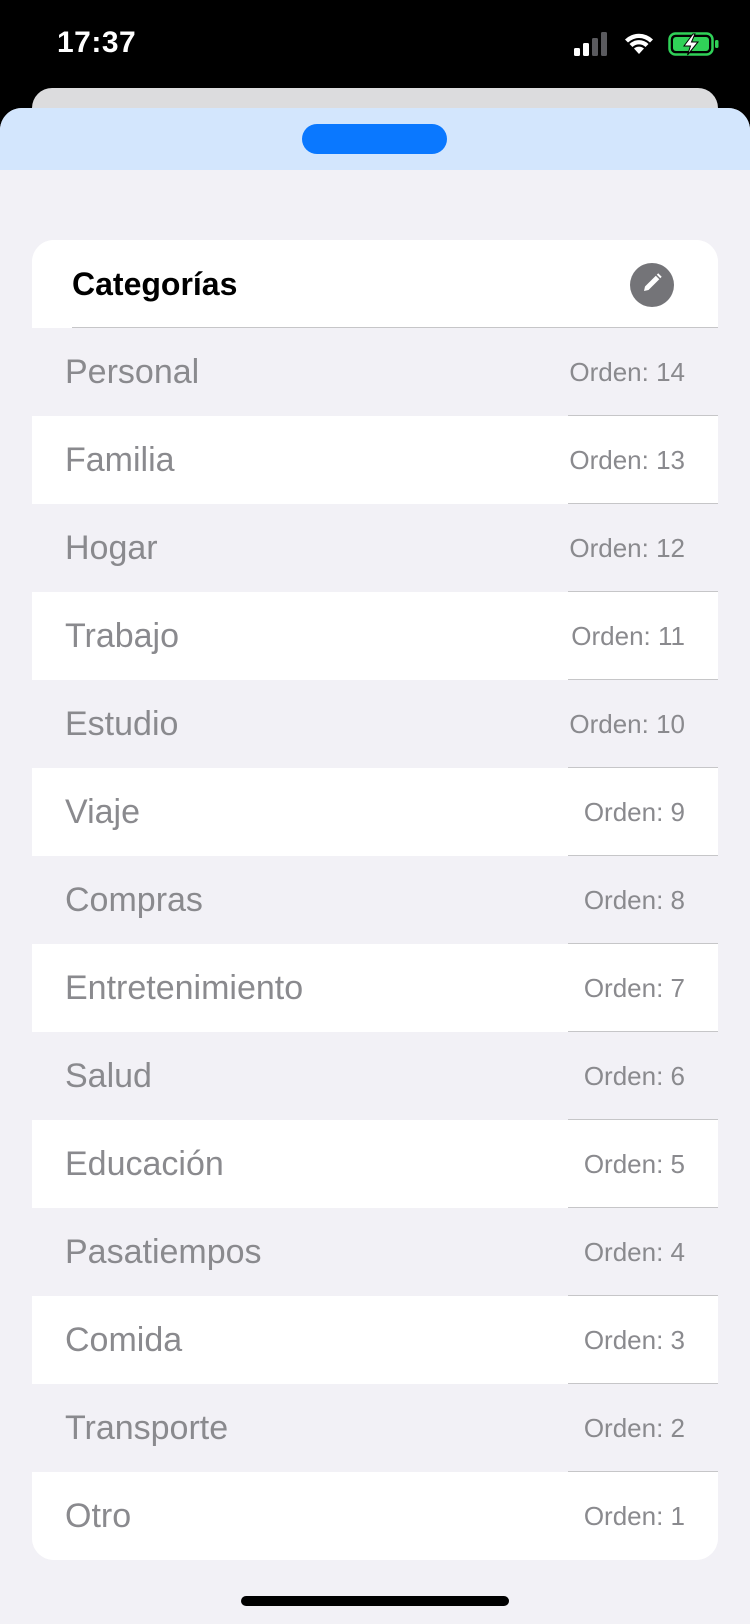 This screenshot has width=750, height=1624. I want to click on category-order: Orden: 7, so click(634, 988).